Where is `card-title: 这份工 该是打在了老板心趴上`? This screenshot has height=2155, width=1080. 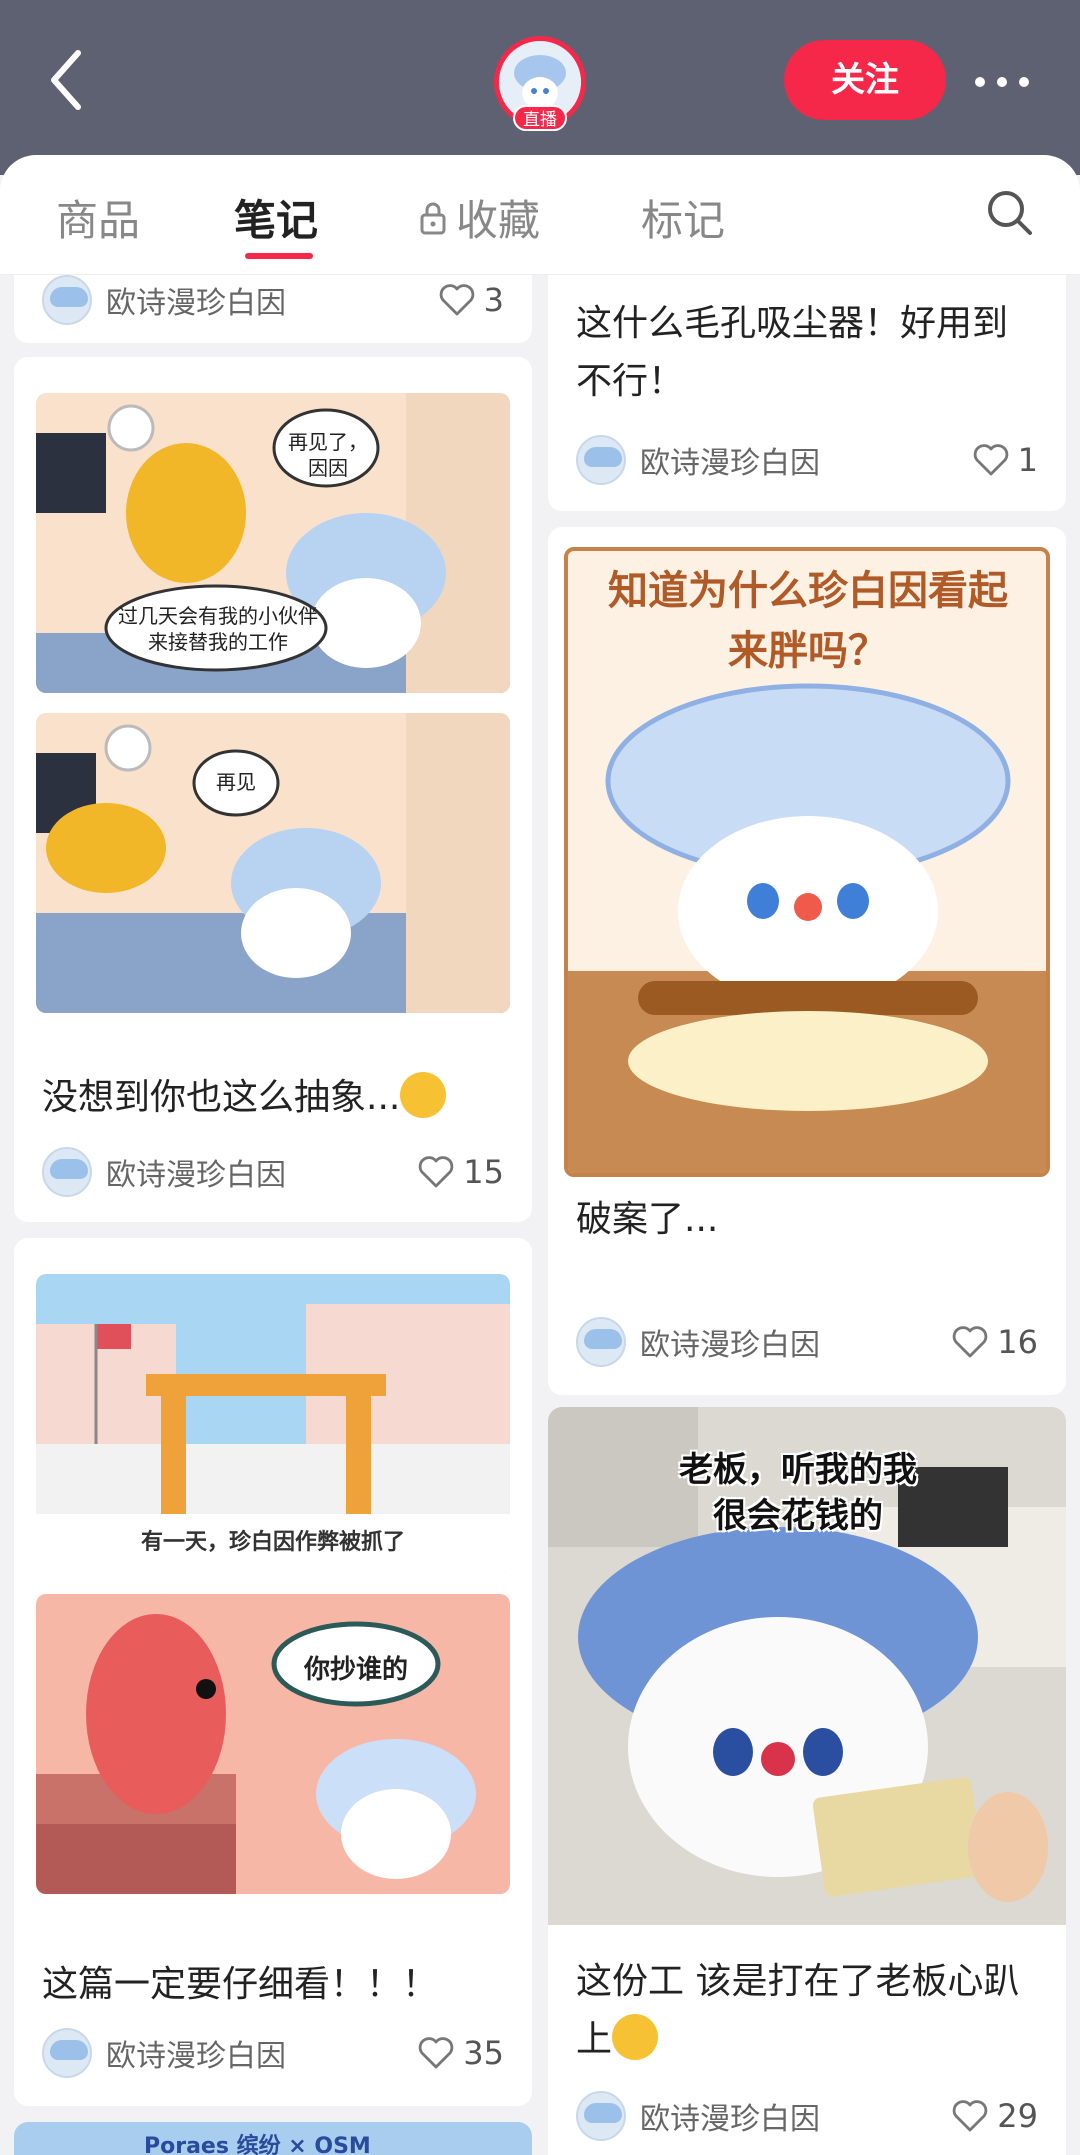
card-title: 这份工 该是打在了老板心趴上 is located at coordinates (811, 2011).